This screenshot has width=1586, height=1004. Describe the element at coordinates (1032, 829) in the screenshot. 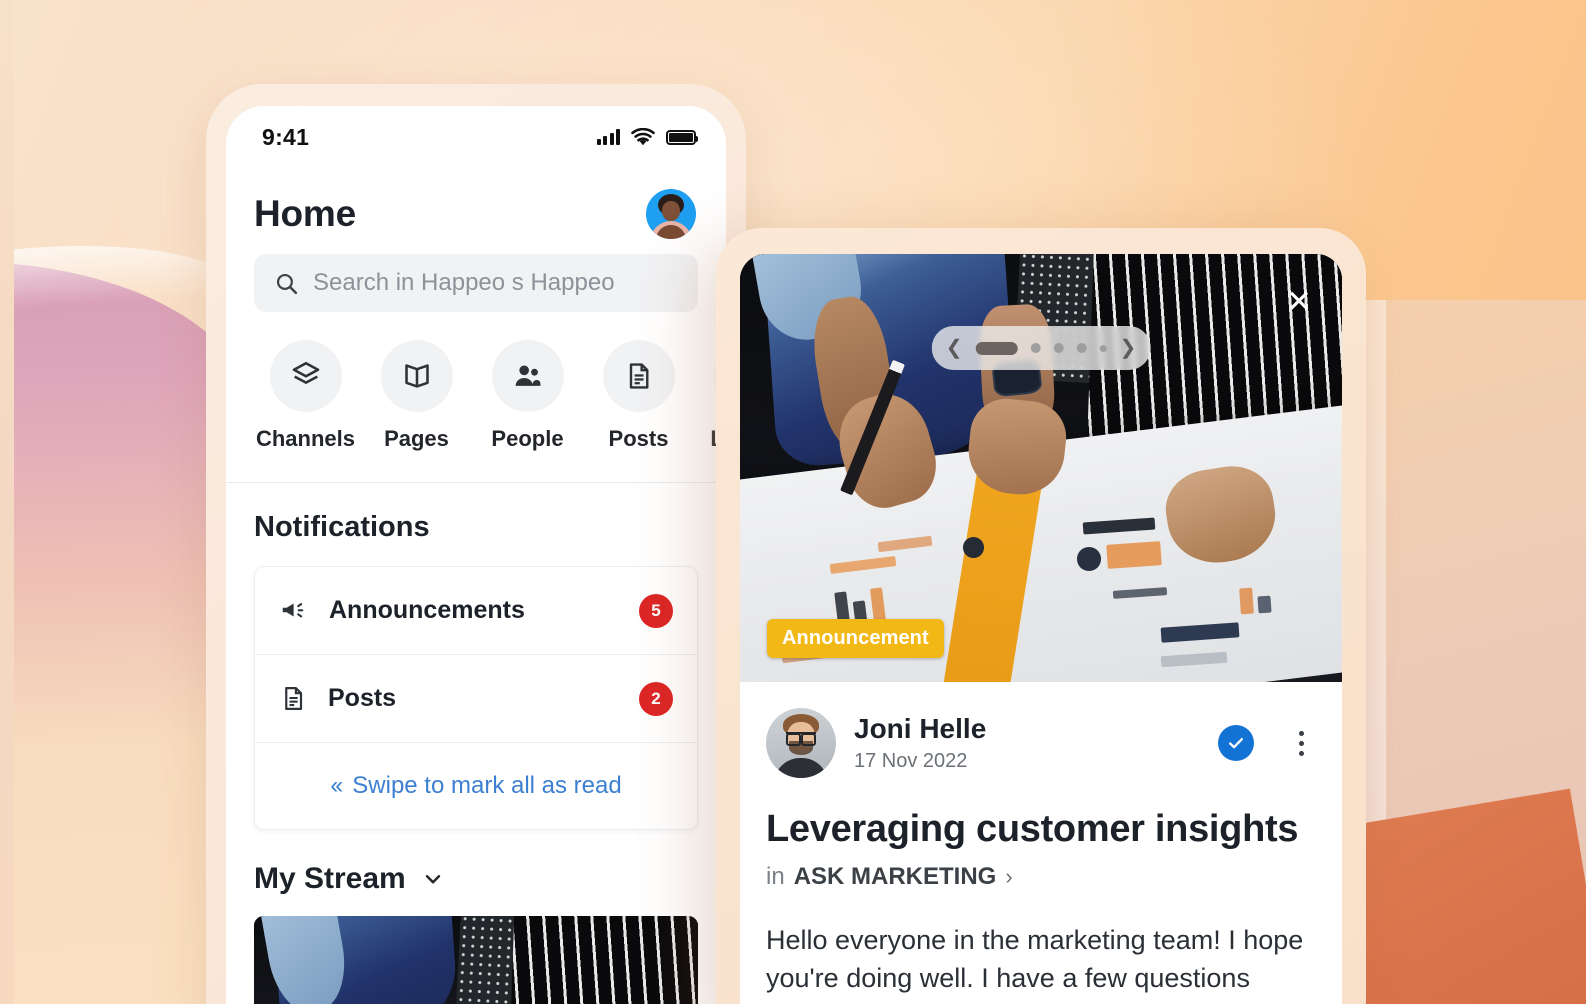

I see `post-title: Leveraging customer insights` at that location.